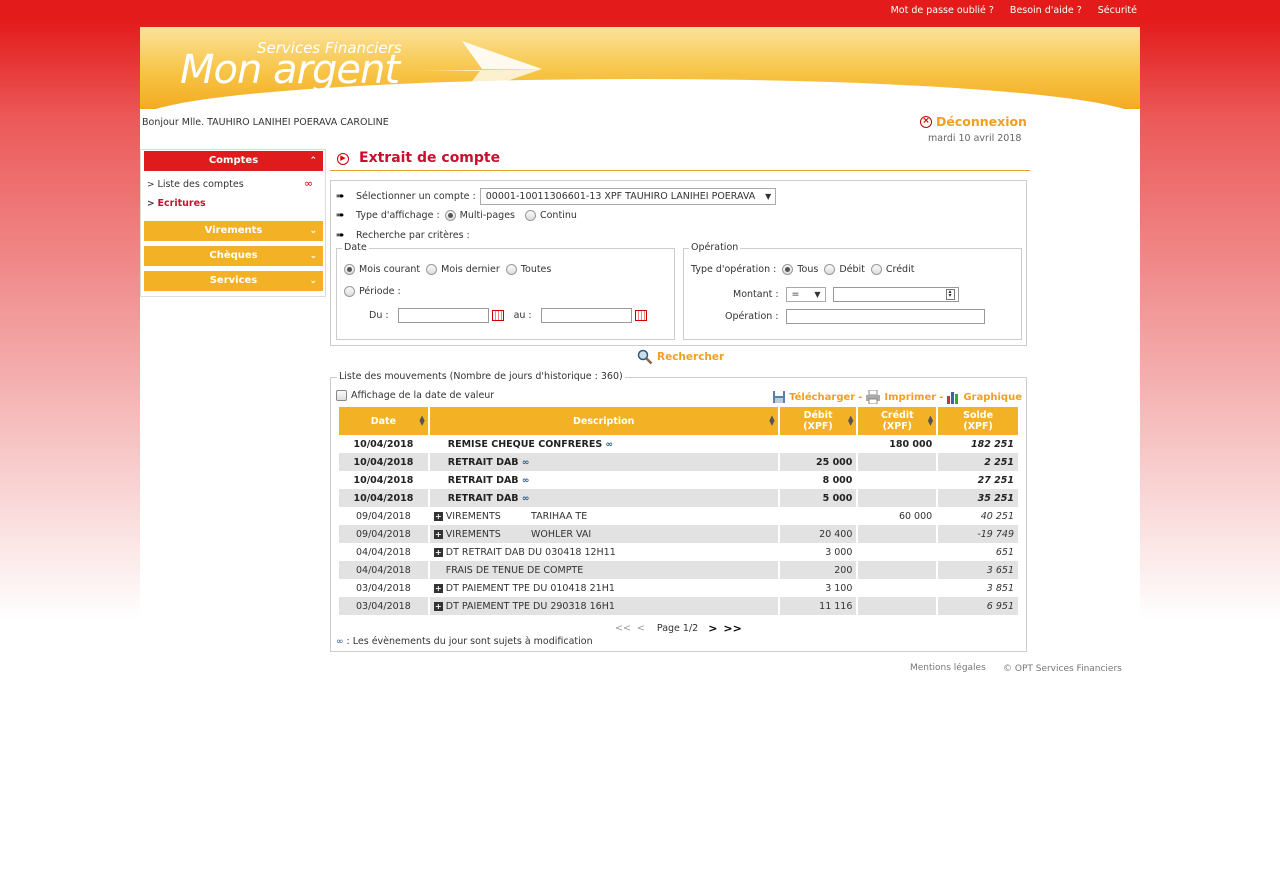  What do you see at coordinates (383, 421) in the screenshot?
I see `column-header-date: Date ▲ ▼` at bounding box center [383, 421].